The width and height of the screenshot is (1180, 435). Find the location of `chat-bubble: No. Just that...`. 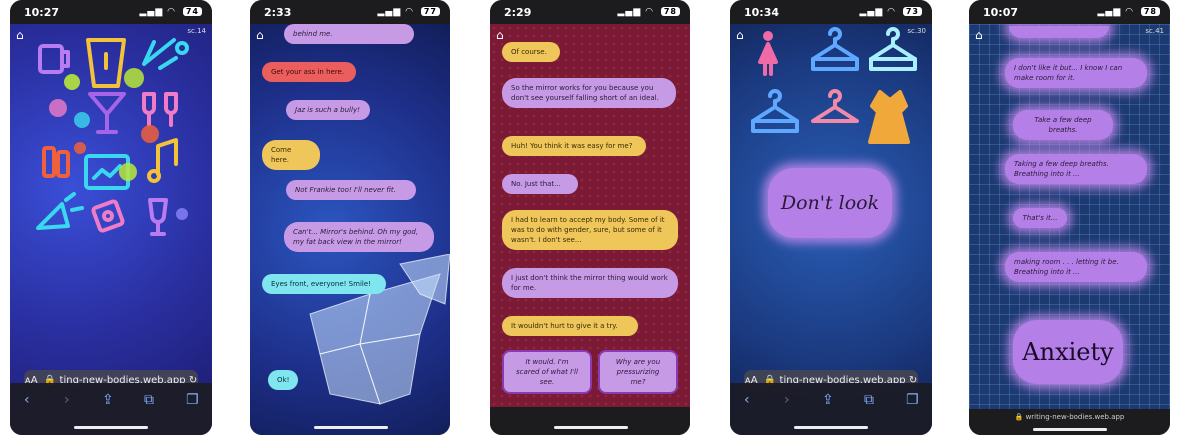

chat-bubble: No. Just that... is located at coordinates (540, 184).